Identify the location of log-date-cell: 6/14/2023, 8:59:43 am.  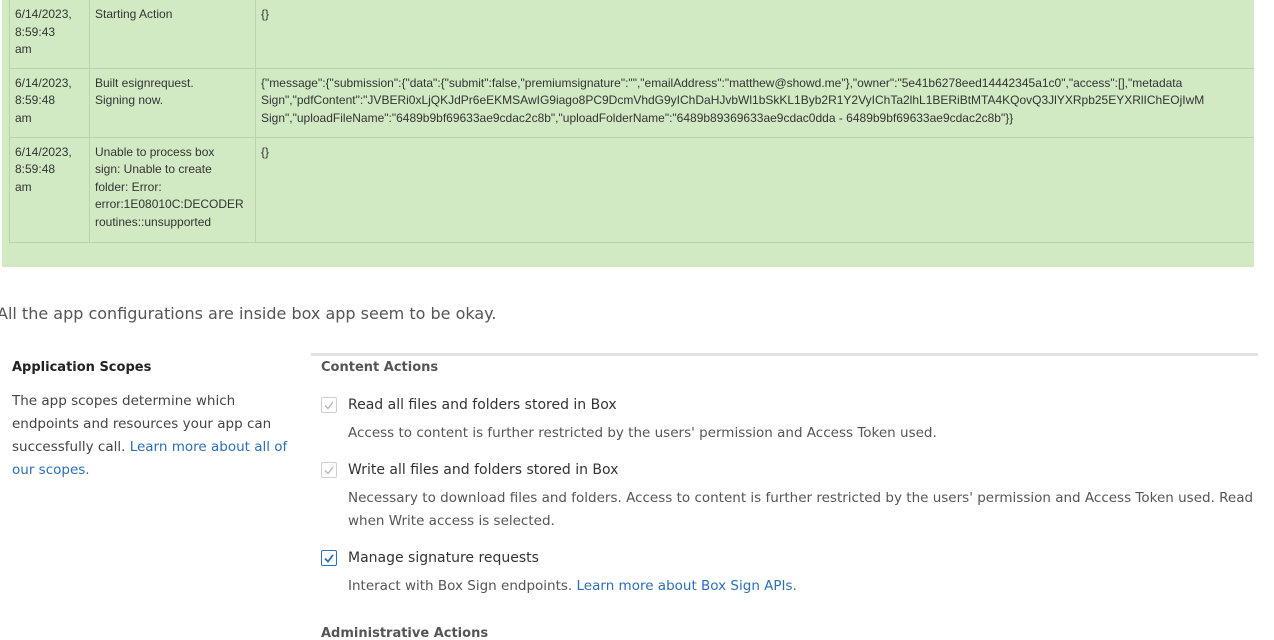
(49, 34).